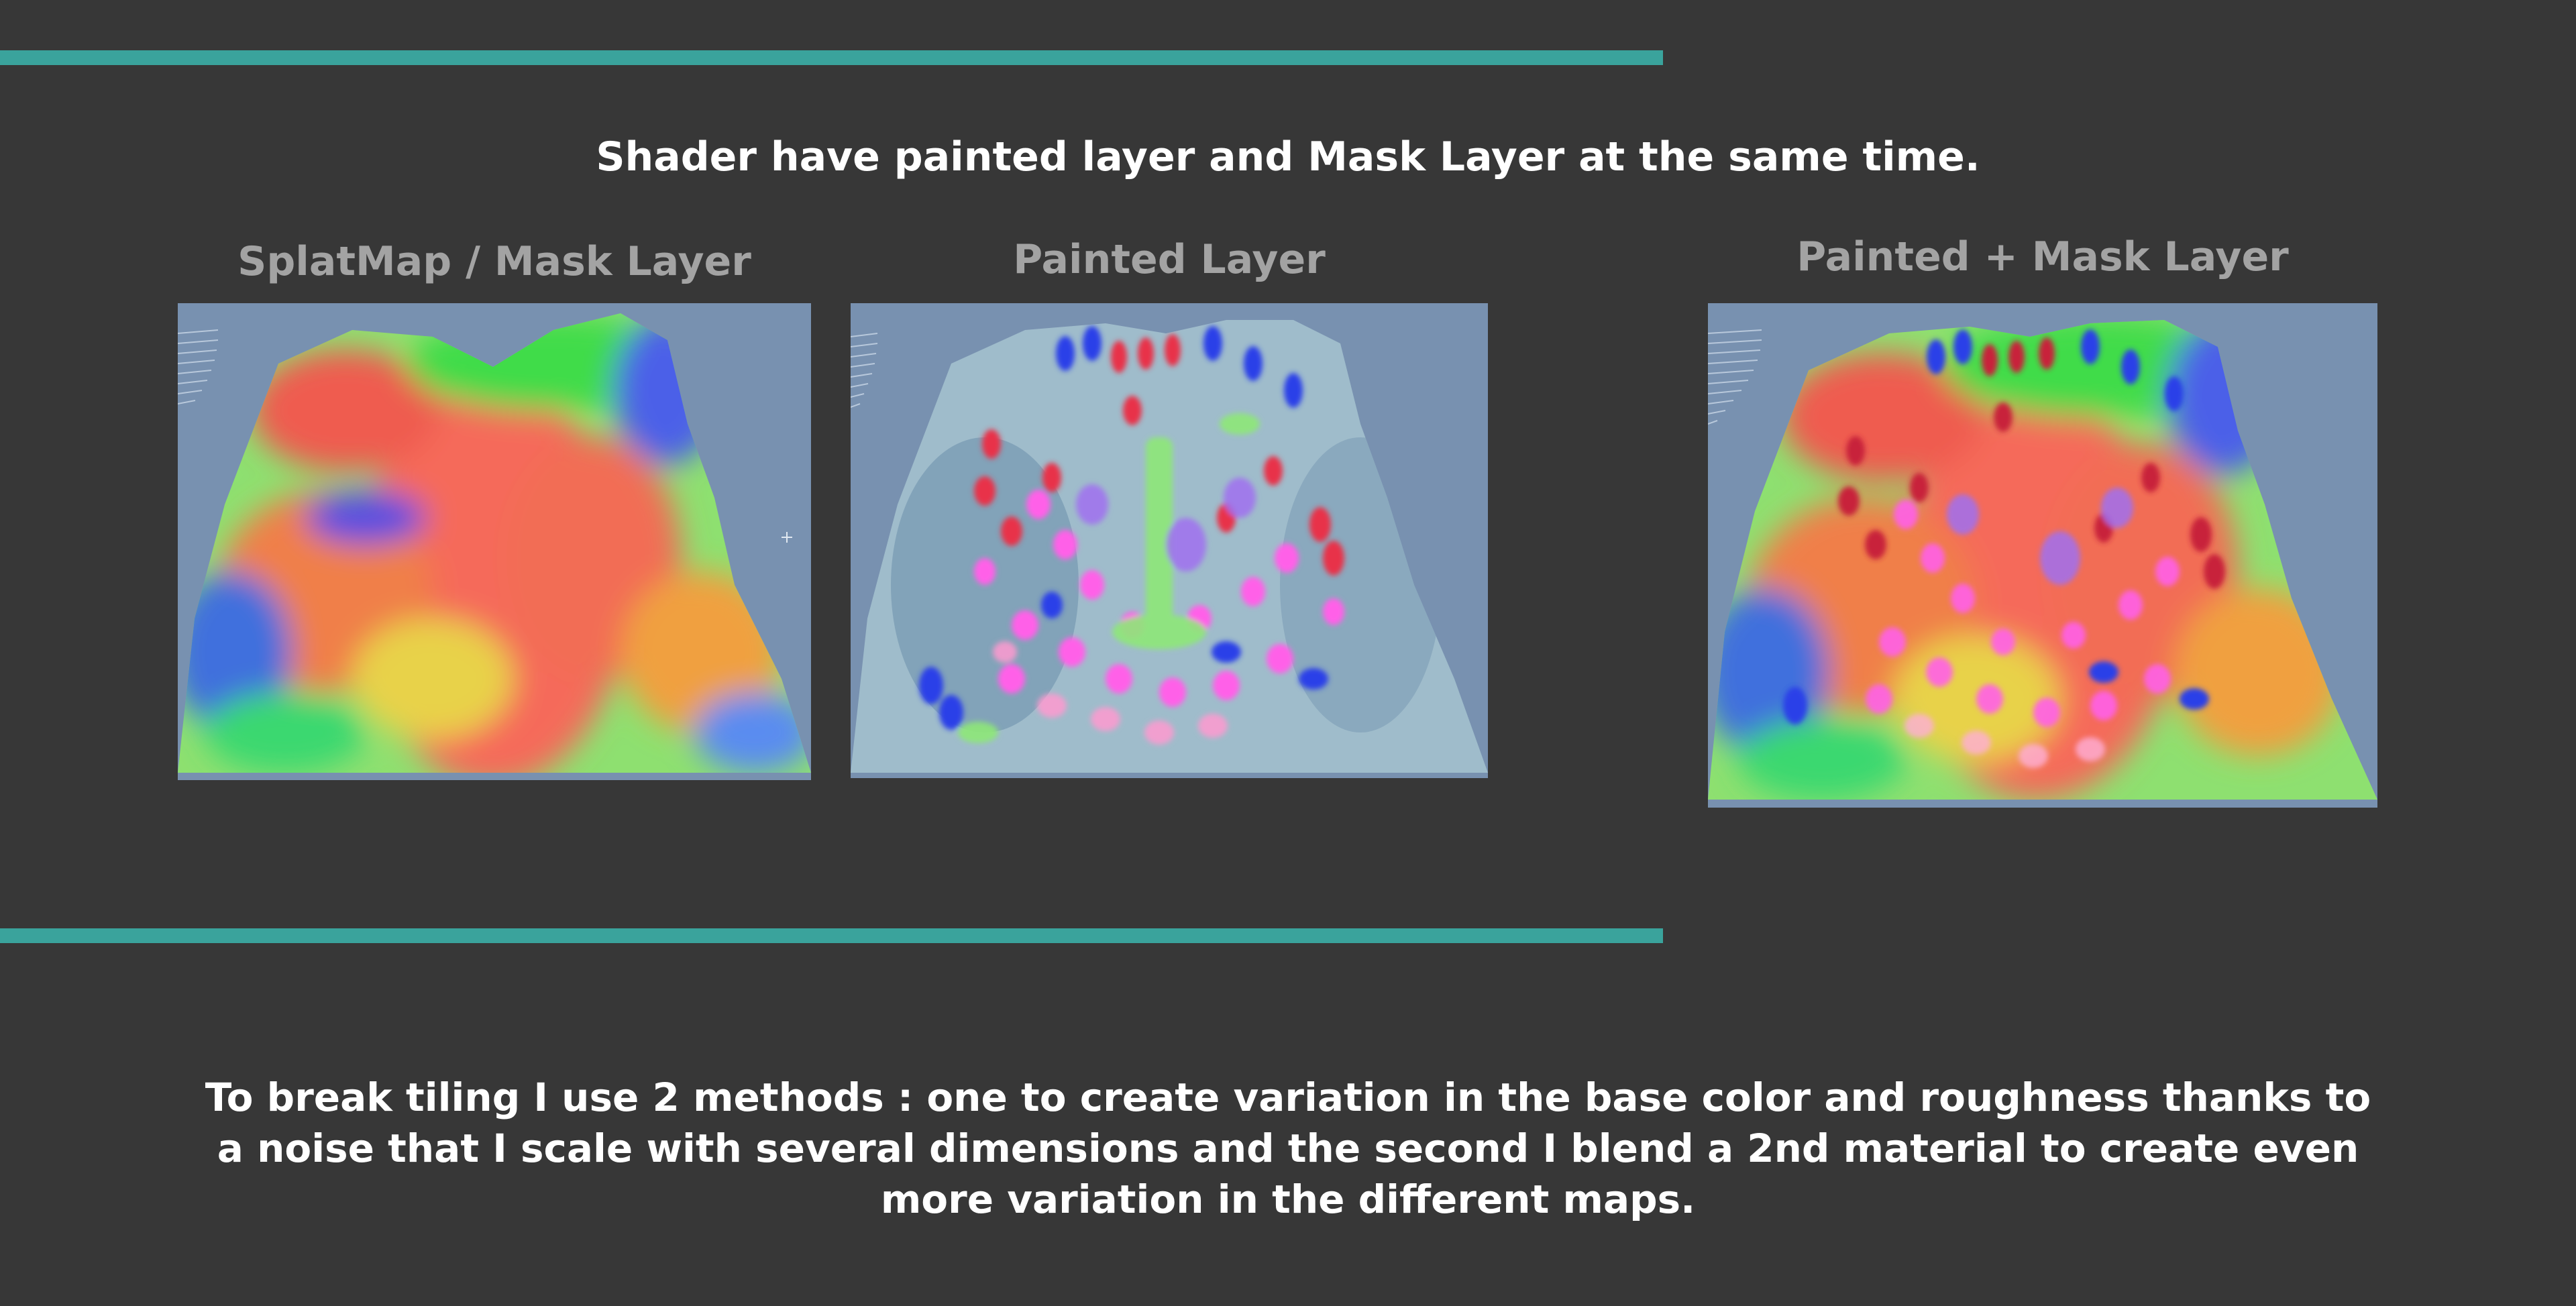  I want to click on painted-mask-terrain-image, so click(2042, 555).